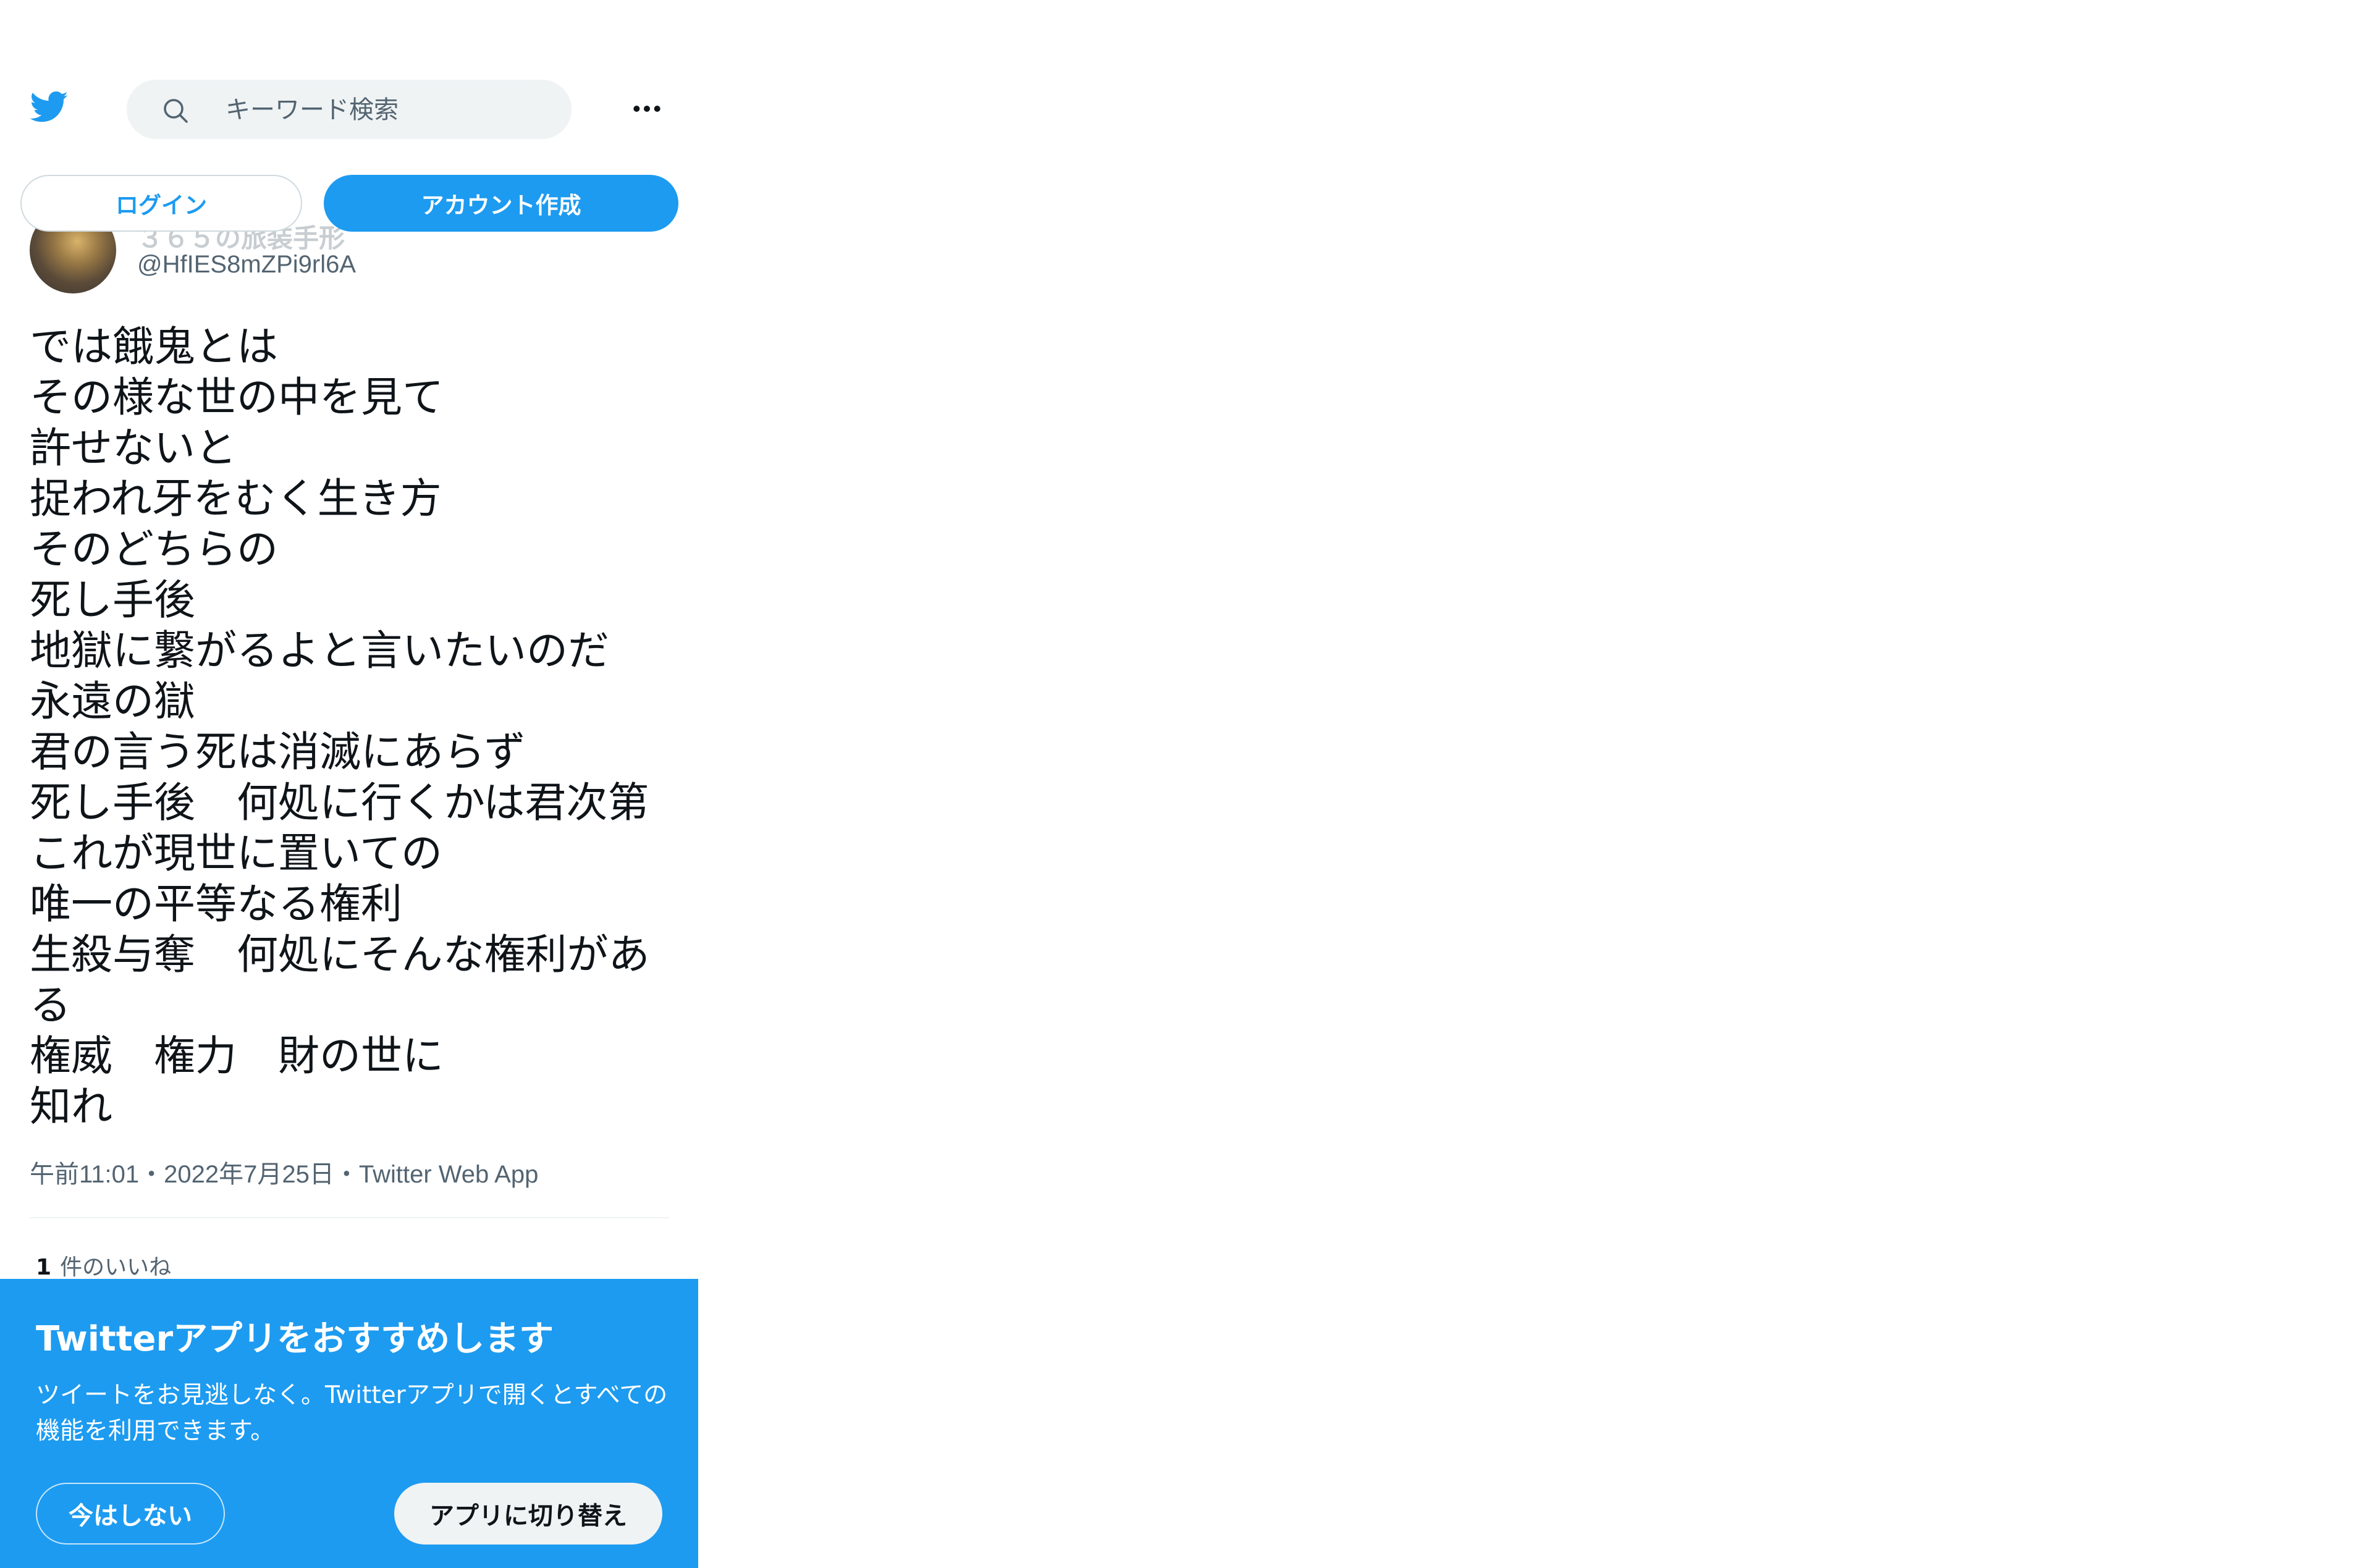  Describe the element at coordinates (161, 203) in the screenshot. I see `login-button: ログイン` at that location.